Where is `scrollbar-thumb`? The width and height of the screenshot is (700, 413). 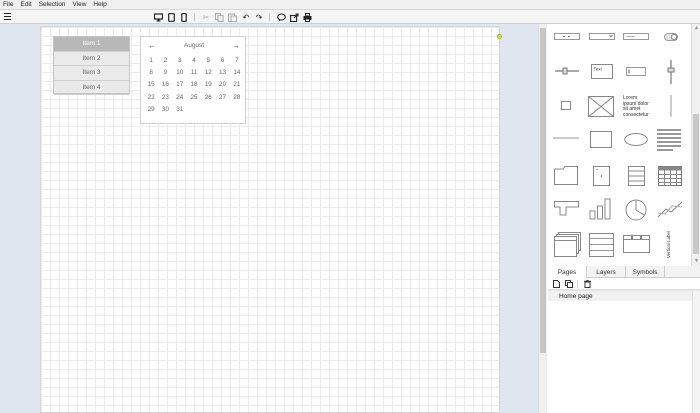 scrollbar-thumb is located at coordinates (543, 190).